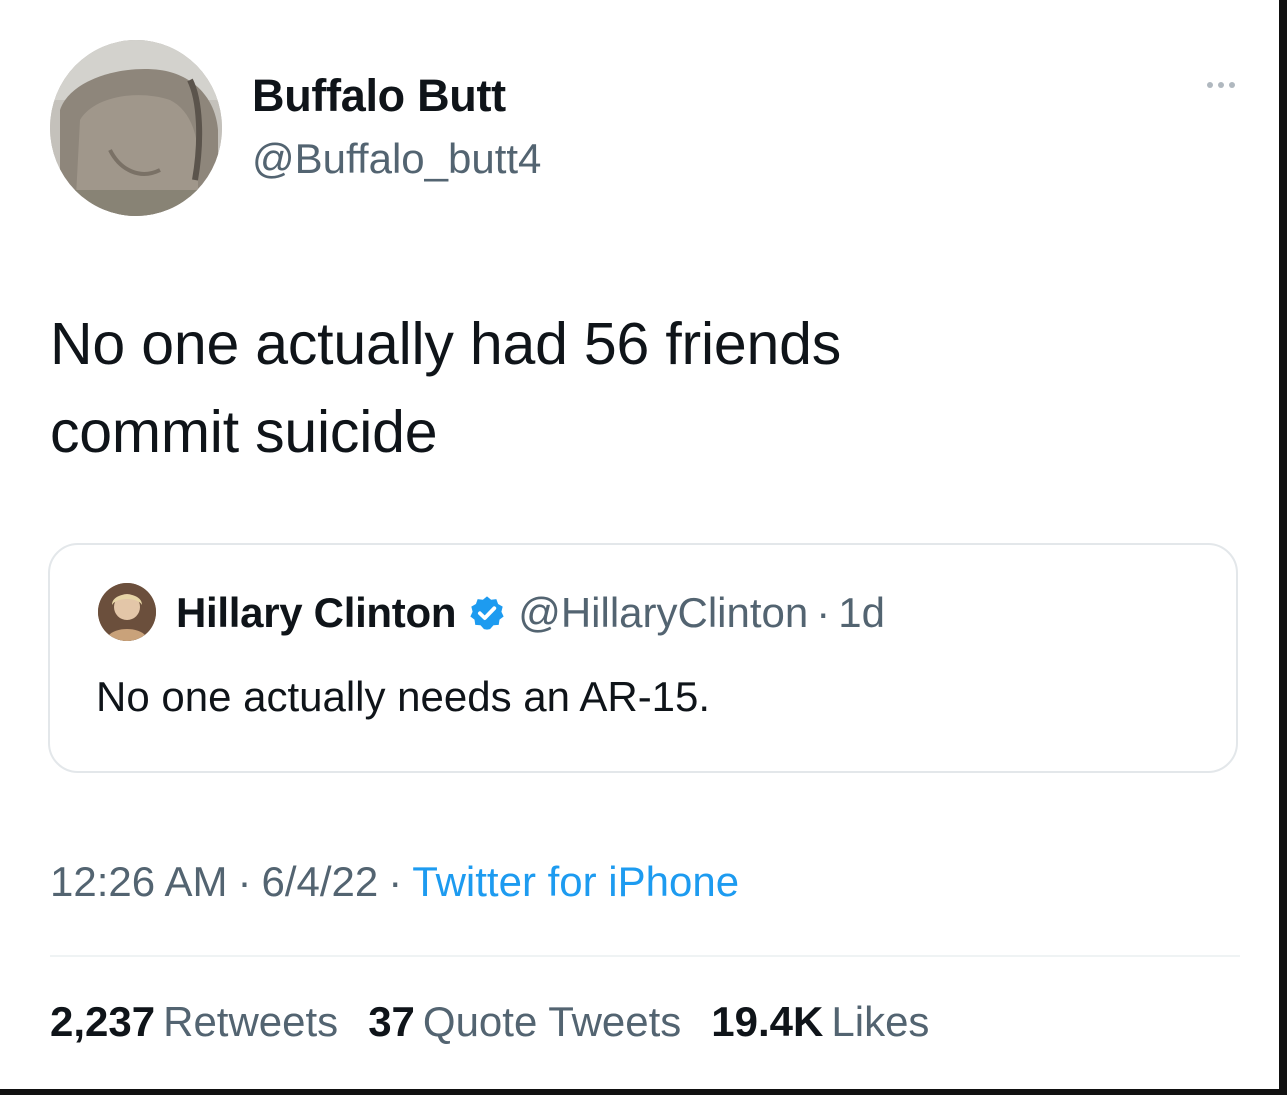  I want to click on quoted-tweet-time: 1d, so click(861, 613).